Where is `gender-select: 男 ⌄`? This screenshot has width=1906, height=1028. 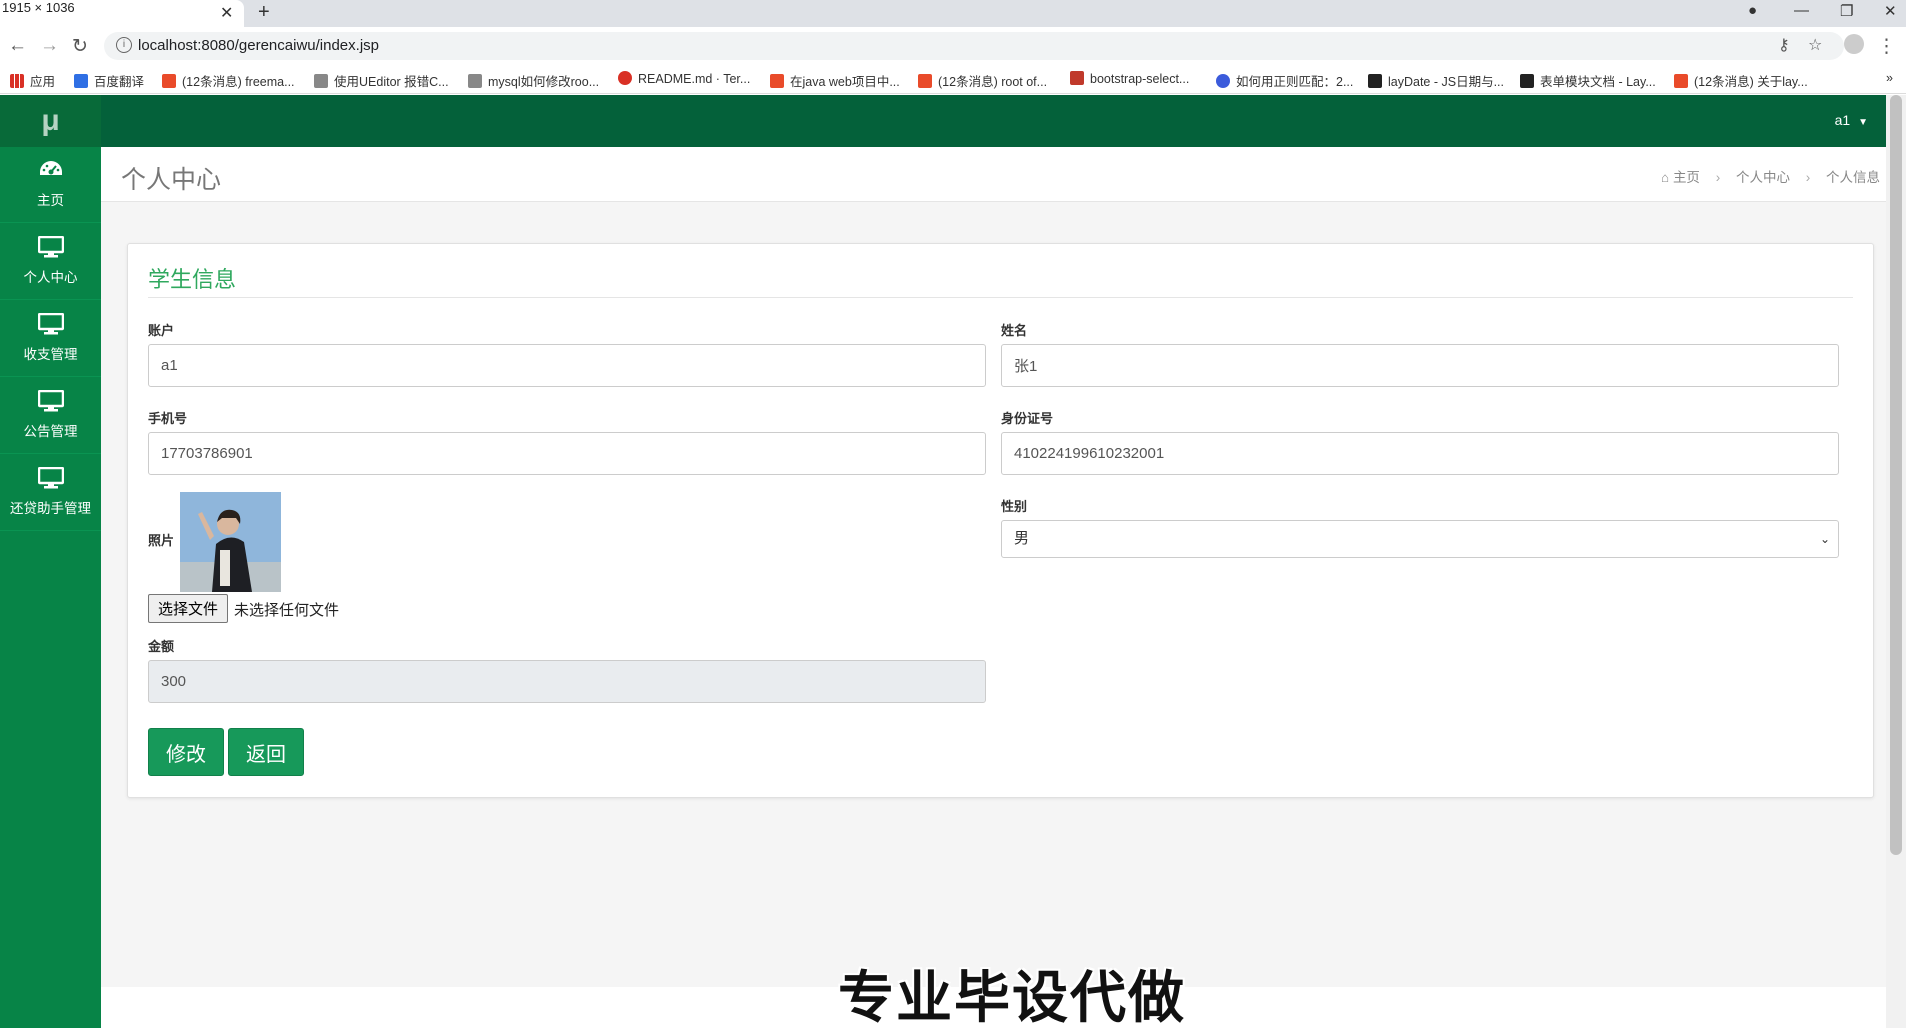
gender-select: 男 ⌄ is located at coordinates (1420, 539).